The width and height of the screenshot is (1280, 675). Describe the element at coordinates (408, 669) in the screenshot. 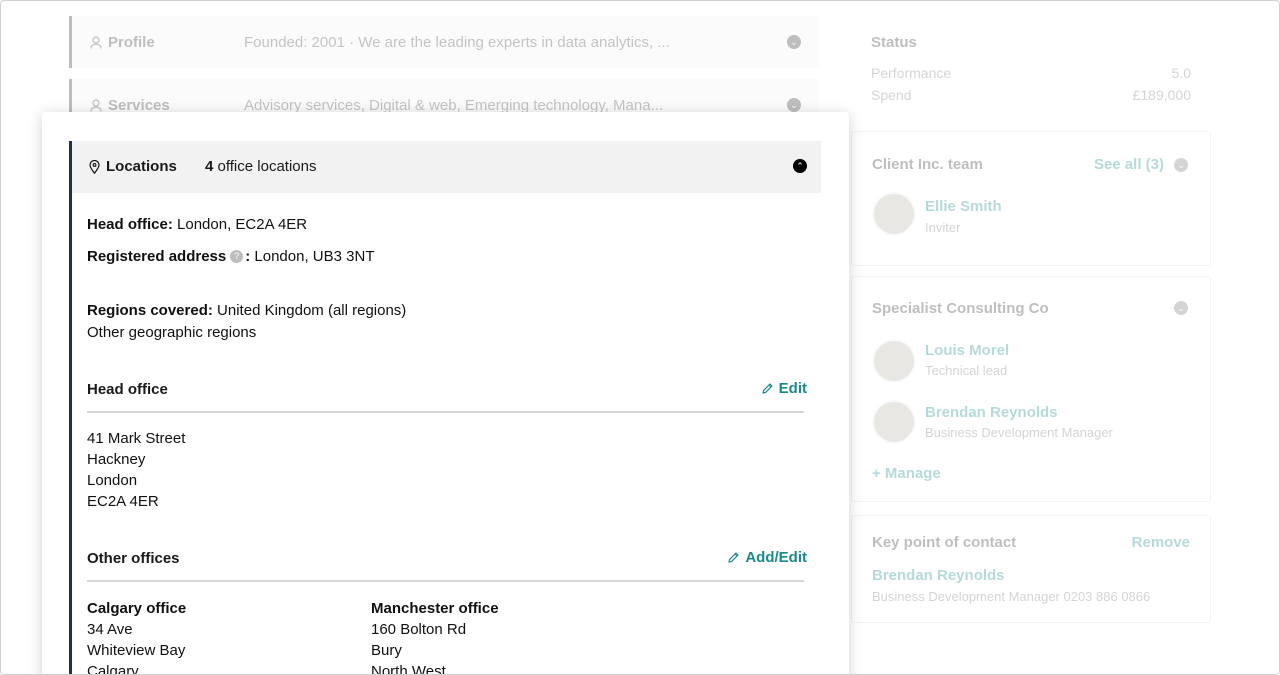

I see `address-line: North West` at that location.